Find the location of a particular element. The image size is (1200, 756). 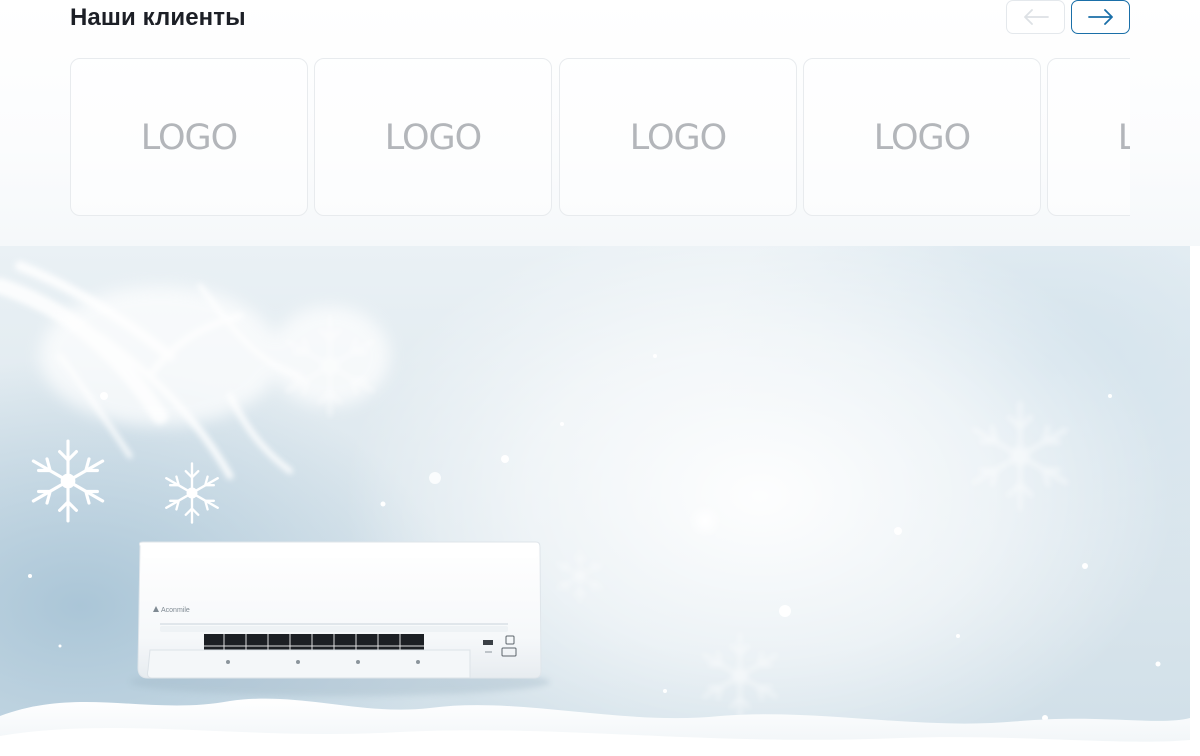

carousel-next-button is located at coordinates (1100, 17).